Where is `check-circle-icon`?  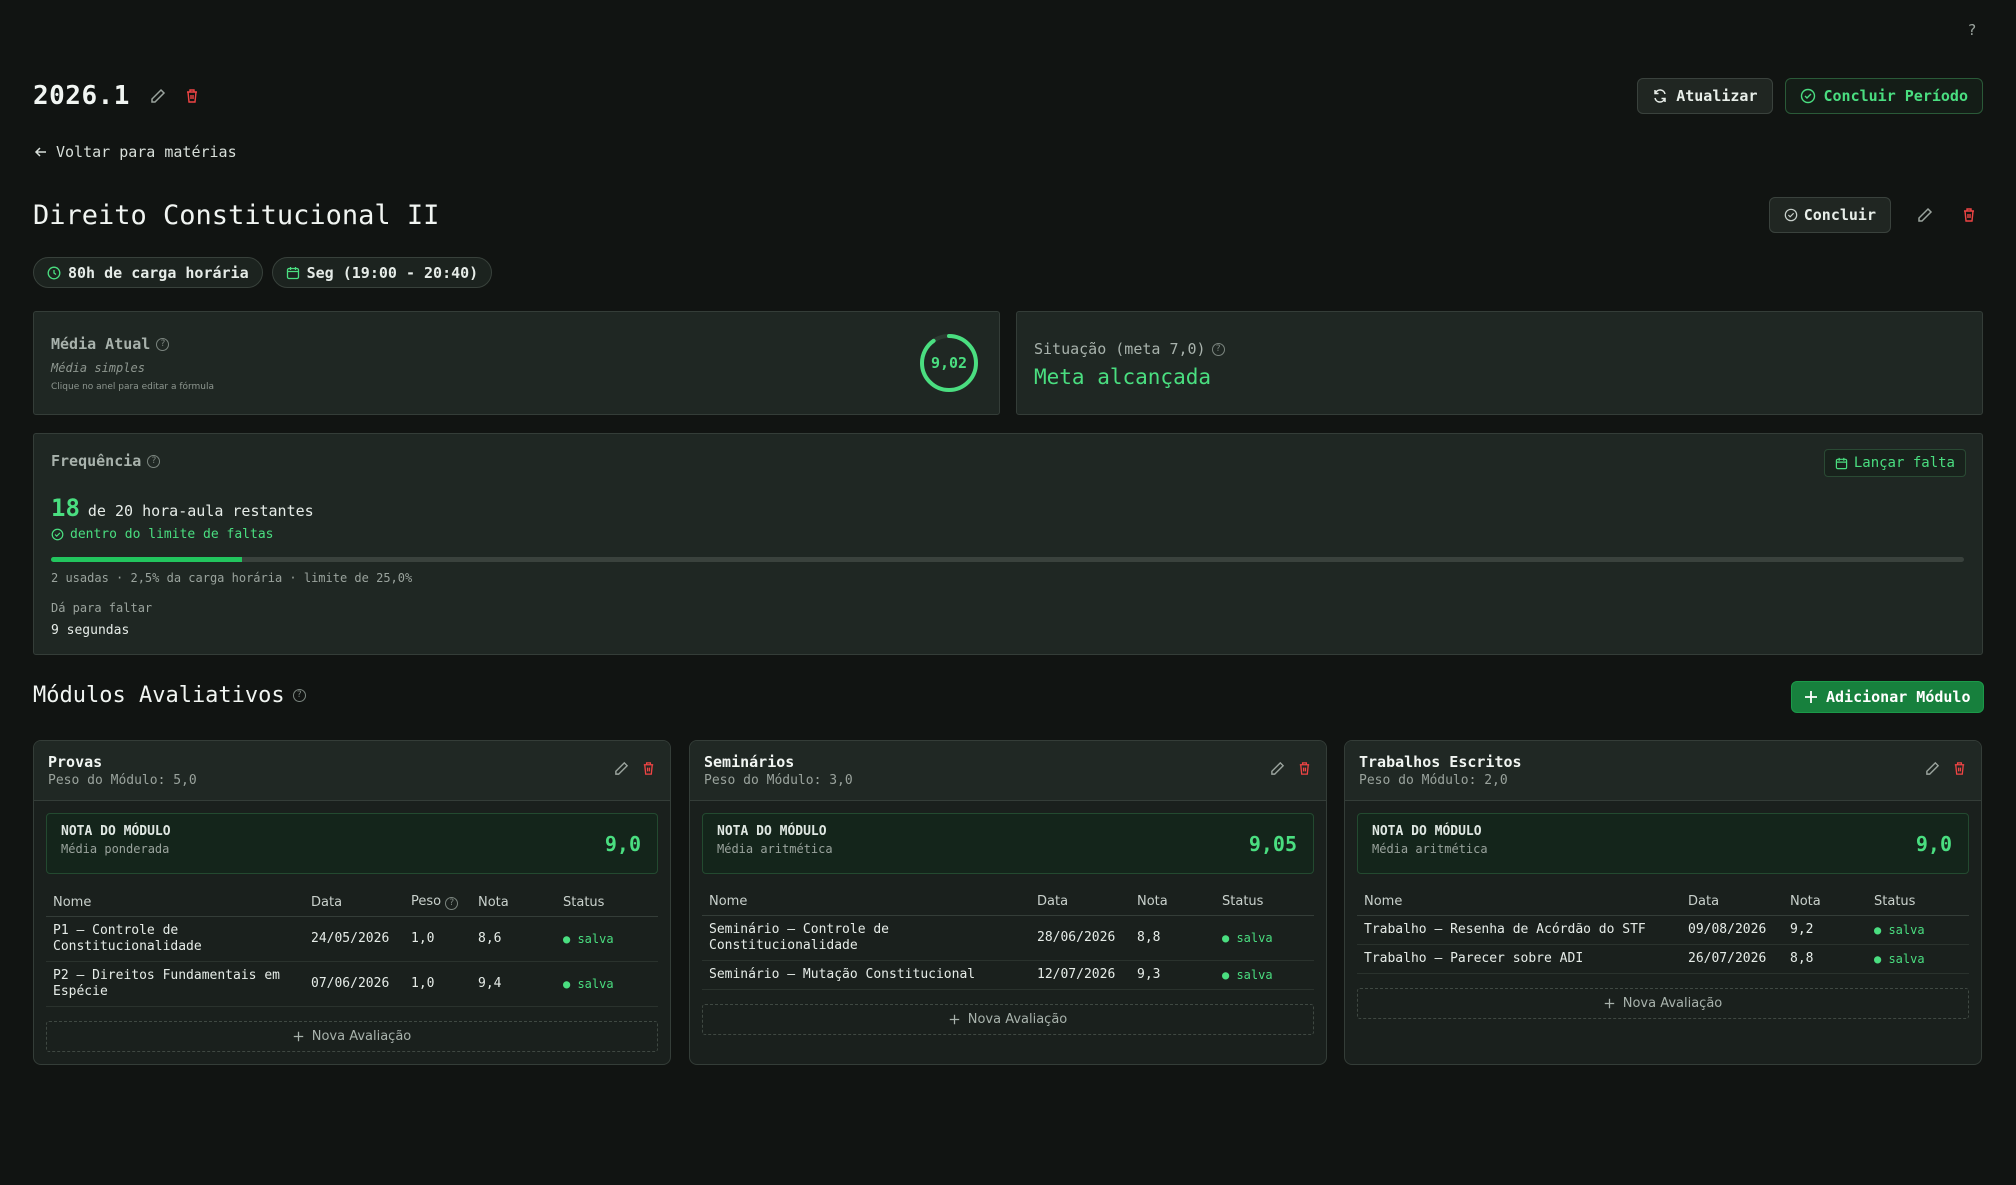
check-circle-icon is located at coordinates (1807, 96).